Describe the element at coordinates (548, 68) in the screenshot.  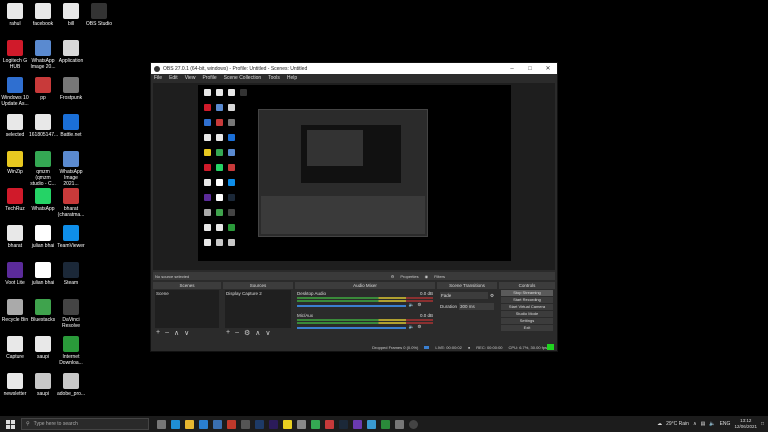
I see `close-button: ✕` at that location.